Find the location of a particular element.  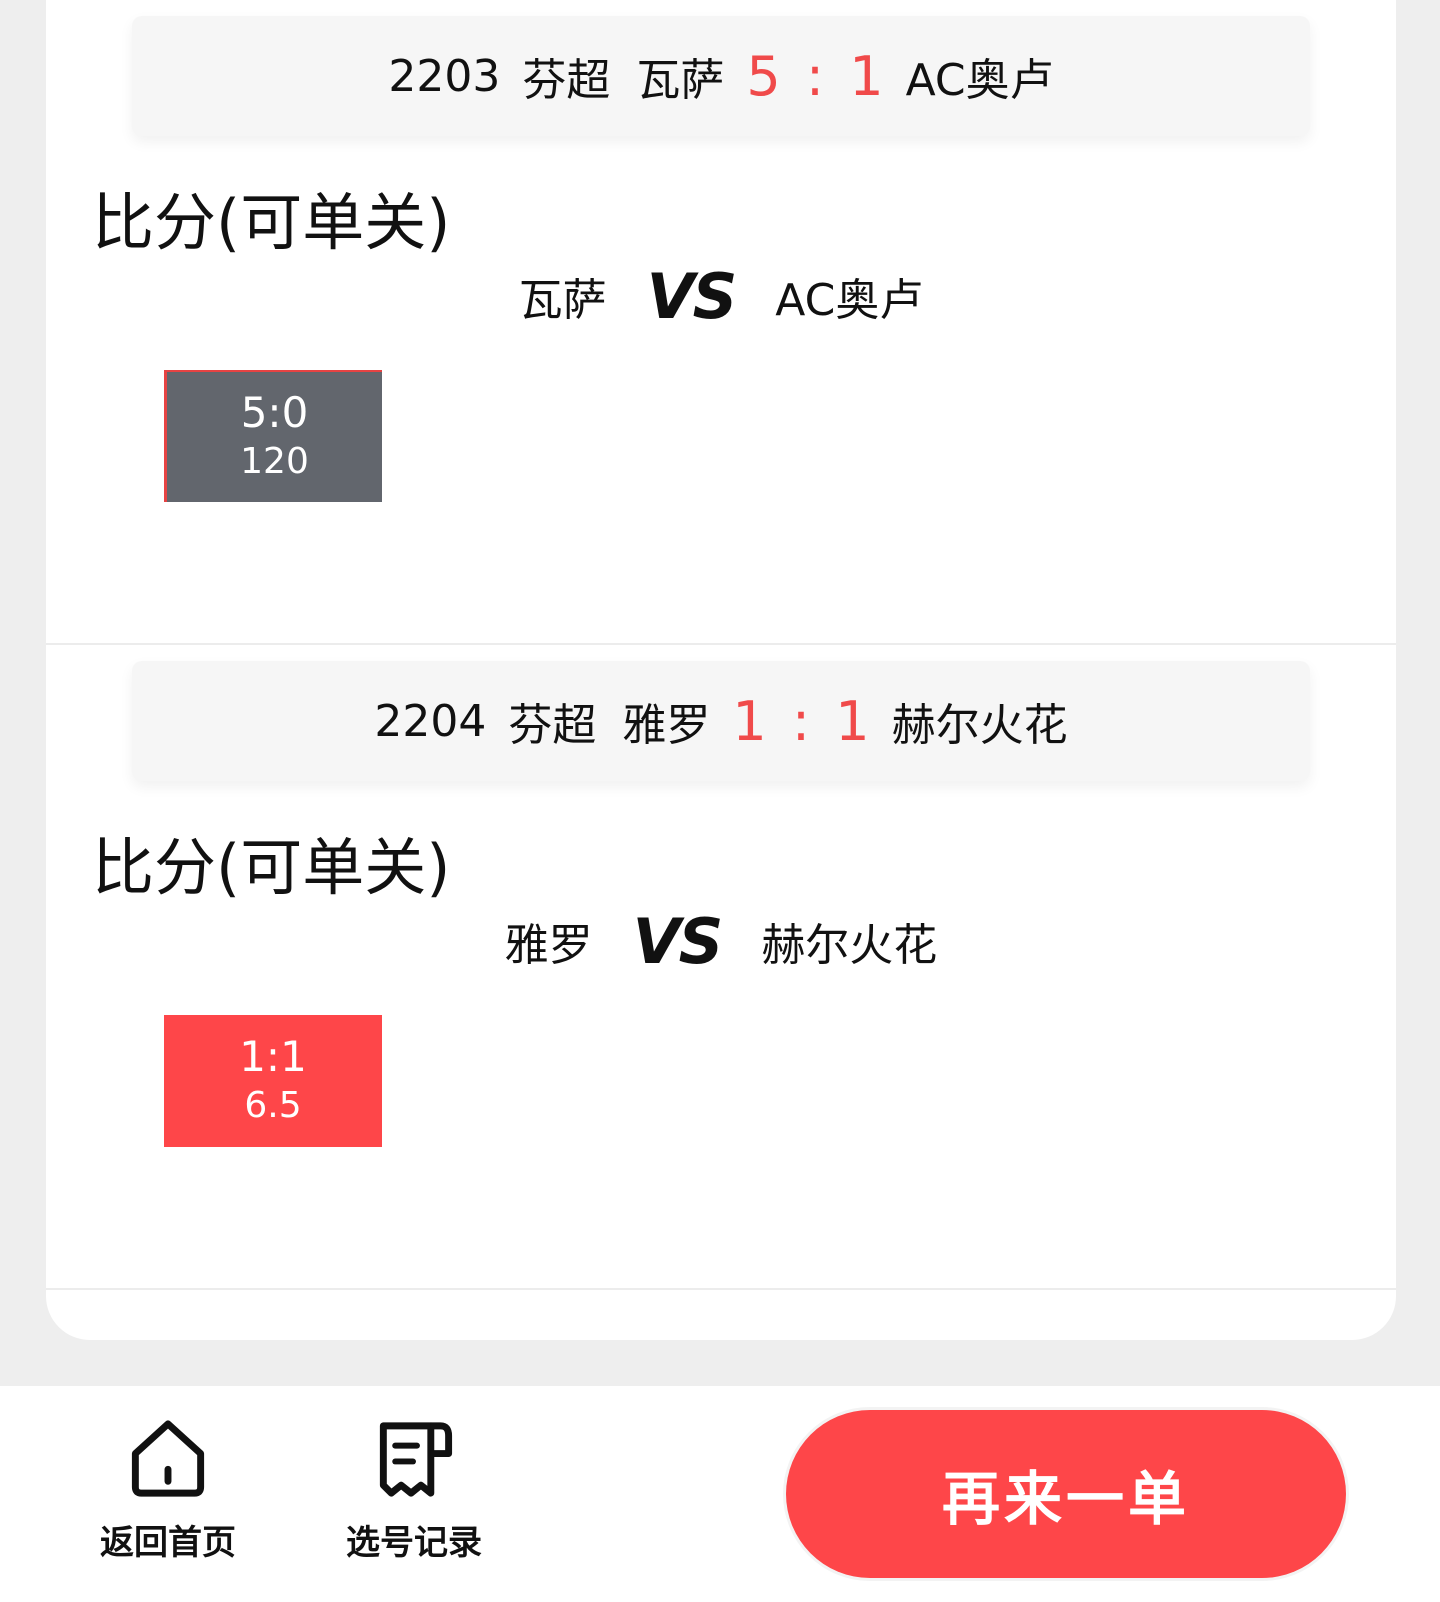

match-number: 2203 is located at coordinates (444, 76).